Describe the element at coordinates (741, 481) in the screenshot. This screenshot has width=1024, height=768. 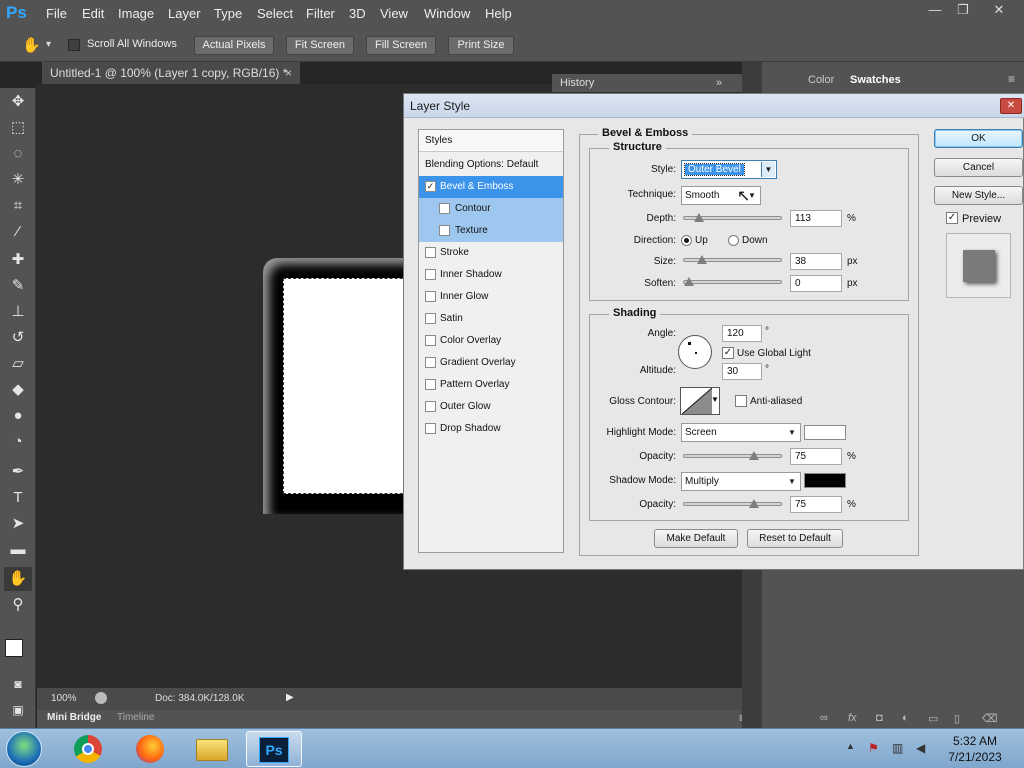
I see `shadow-mode-dropdown: Multiply ▼` at that location.